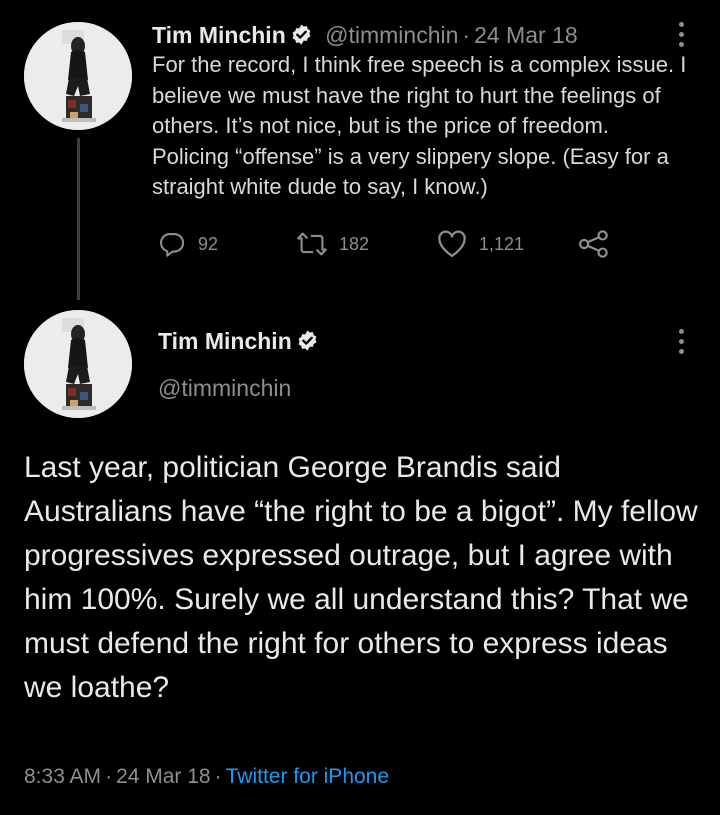 The width and height of the screenshot is (720, 815). Describe the element at coordinates (208, 243) in the screenshot. I see `reply-count: 92` at that location.